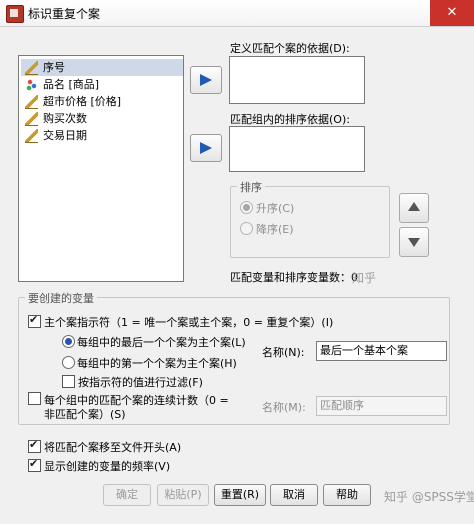 The image size is (474, 524). What do you see at coordinates (237, 13) in the screenshot?
I see `title-bar: 标识重复个案 ✕` at bounding box center [237, 13].